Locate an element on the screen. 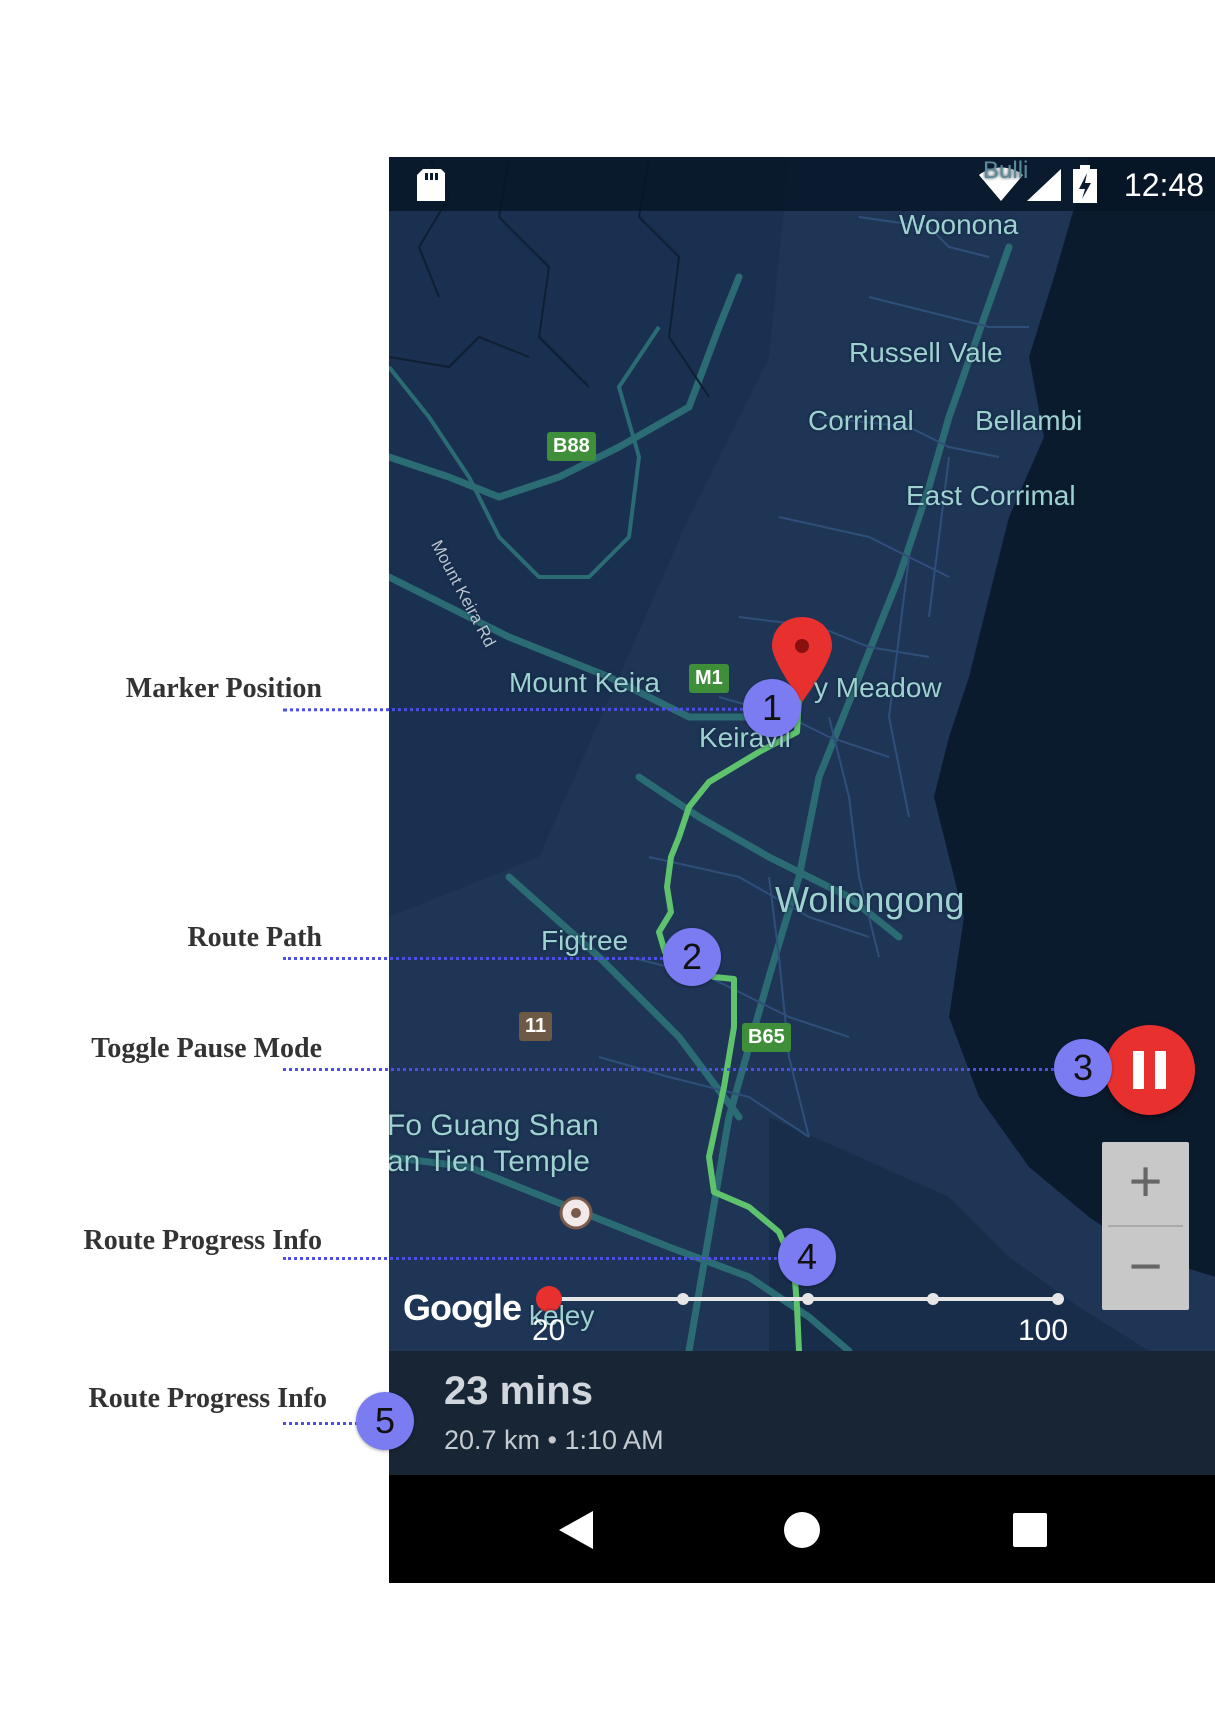  road-shield-b88: B88 is located at coordinates (571, 446).